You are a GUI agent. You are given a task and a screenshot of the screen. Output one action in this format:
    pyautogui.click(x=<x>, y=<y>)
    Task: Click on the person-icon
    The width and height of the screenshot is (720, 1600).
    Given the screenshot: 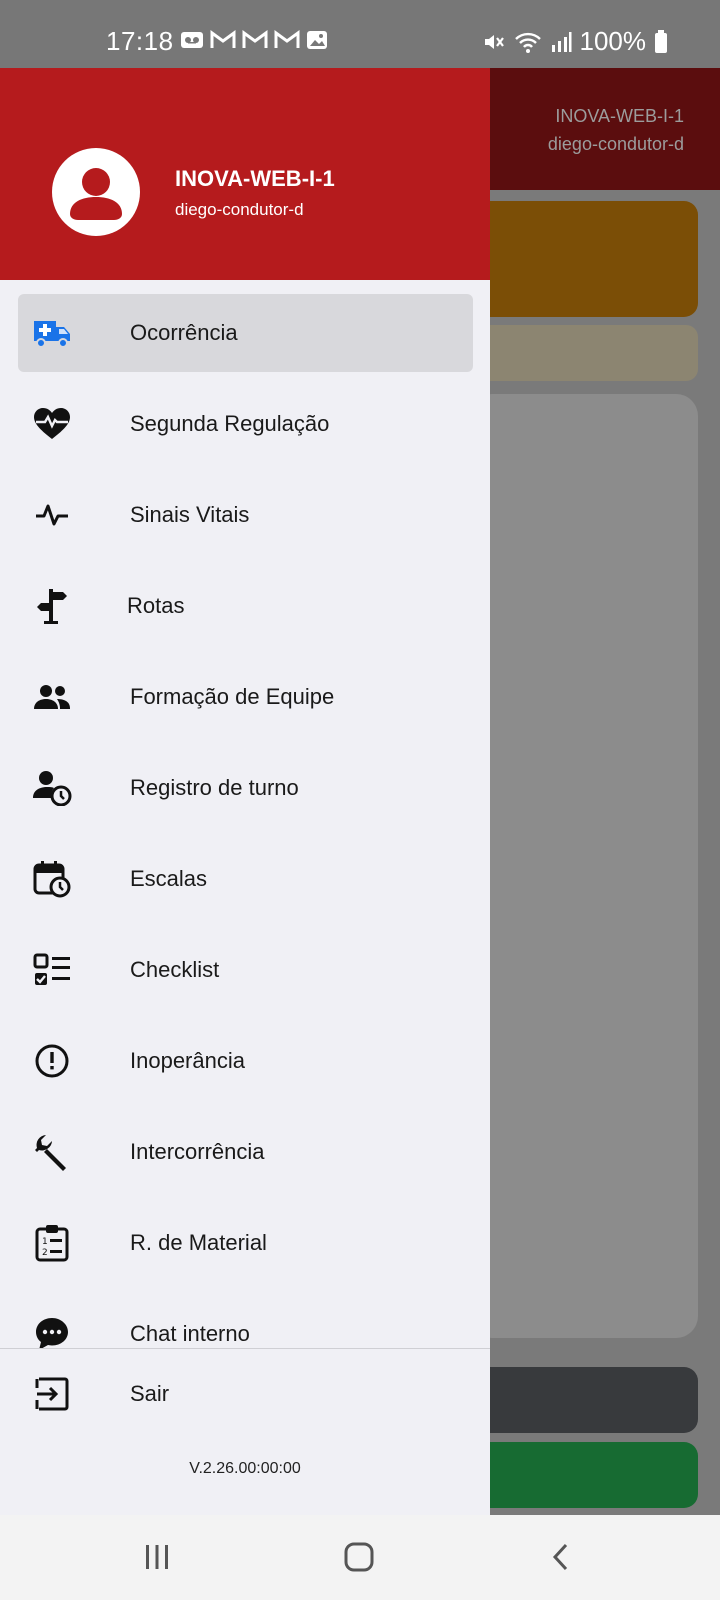 What is the action you would take?
    pyautogui.click(x=96, y=194)
    